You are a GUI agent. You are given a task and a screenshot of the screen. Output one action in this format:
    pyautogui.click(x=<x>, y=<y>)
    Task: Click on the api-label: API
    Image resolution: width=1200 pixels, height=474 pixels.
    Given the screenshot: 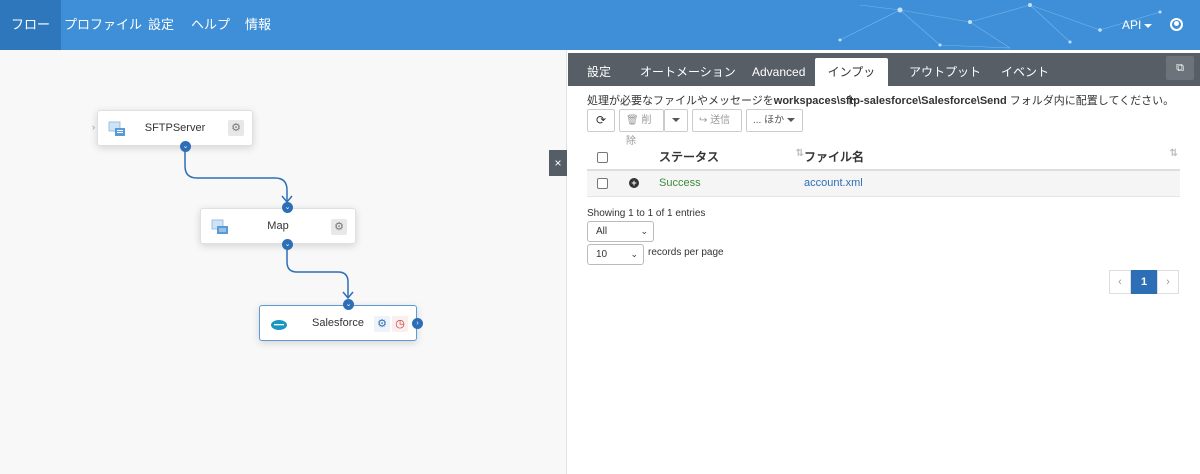 What is the action you would take?
    pyautogui.click(x=1132, y=25)
    